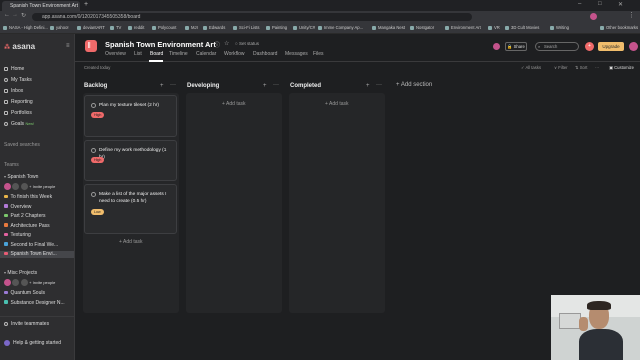  What do you see at coordinates (19, 124) in the screenshot?
I see `sidebar-item-goals: Goals New!` at bounding box center [19, 124].